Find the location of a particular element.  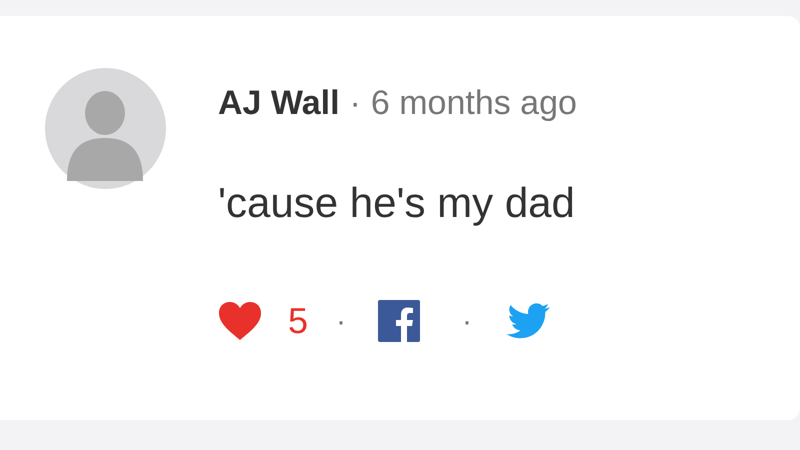

like-count: 5 is located at coordinates (298, 321).